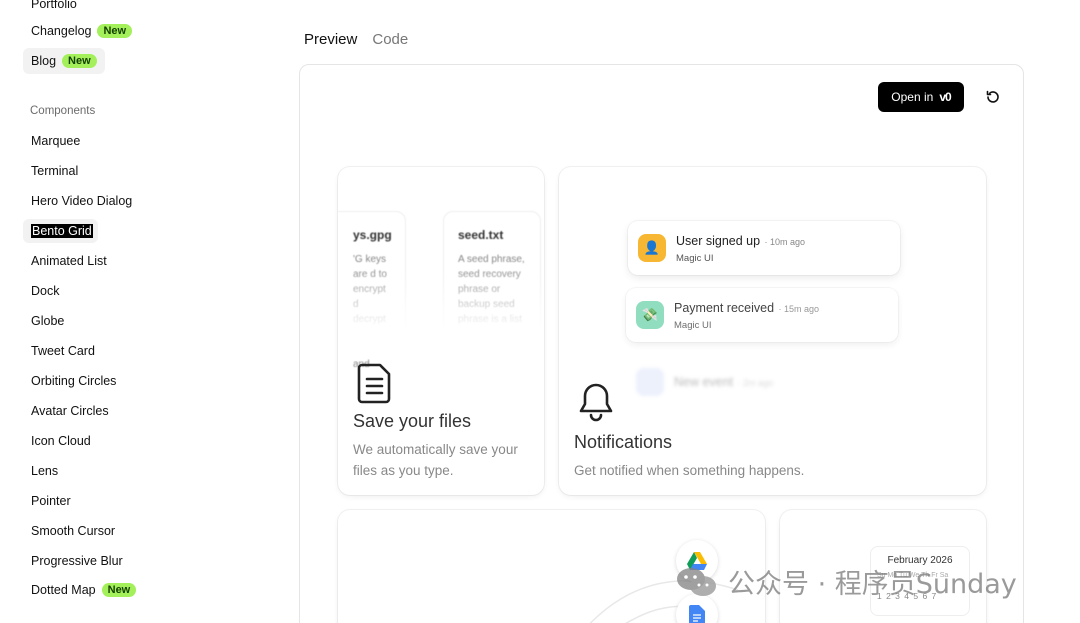 This screenshot has width=1080, height=623. I want to click on event-icon, so click(650, 382).